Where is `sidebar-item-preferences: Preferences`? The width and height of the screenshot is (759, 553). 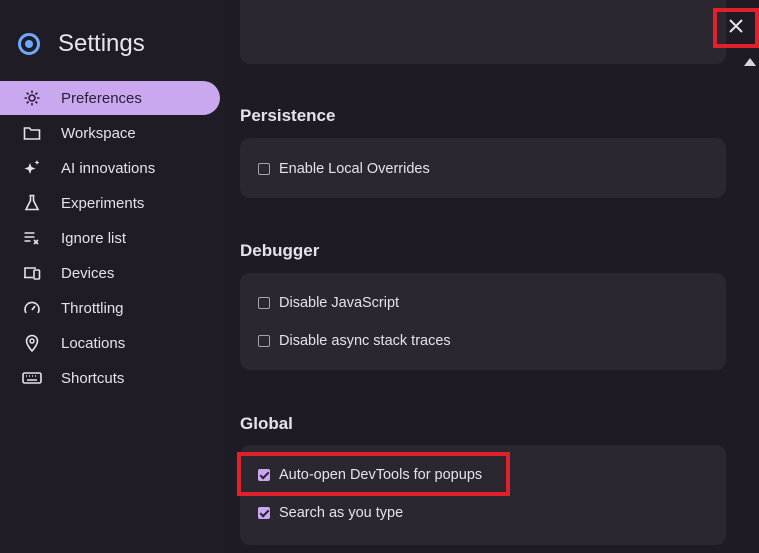 sidebar-item-preferences: Preferences is located at coordinates (110, 98).